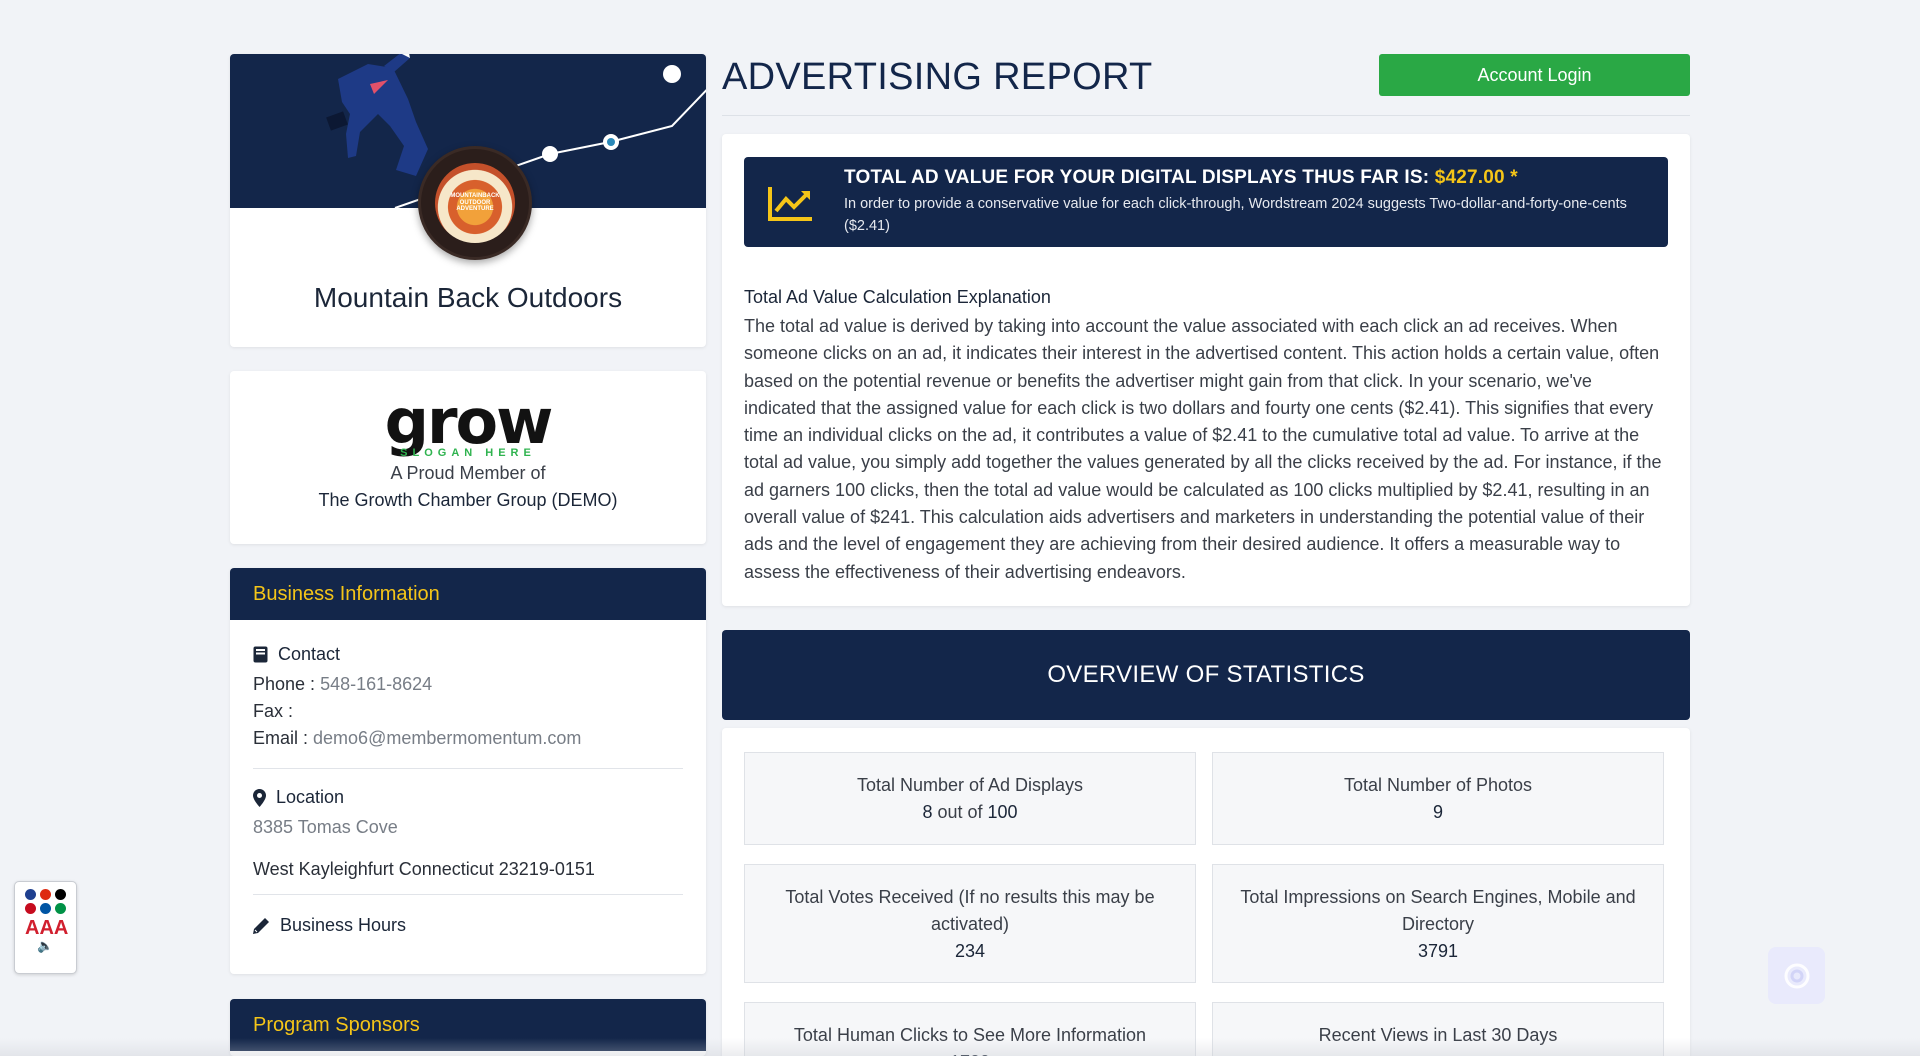 The width and height of the screenshot is (1920, 1056). What do you see at coordinates (1206, 85) in the screenshot?
I see `report-header: ADVERTISING REPORT Account Login` at bounding box center [1206, 85].